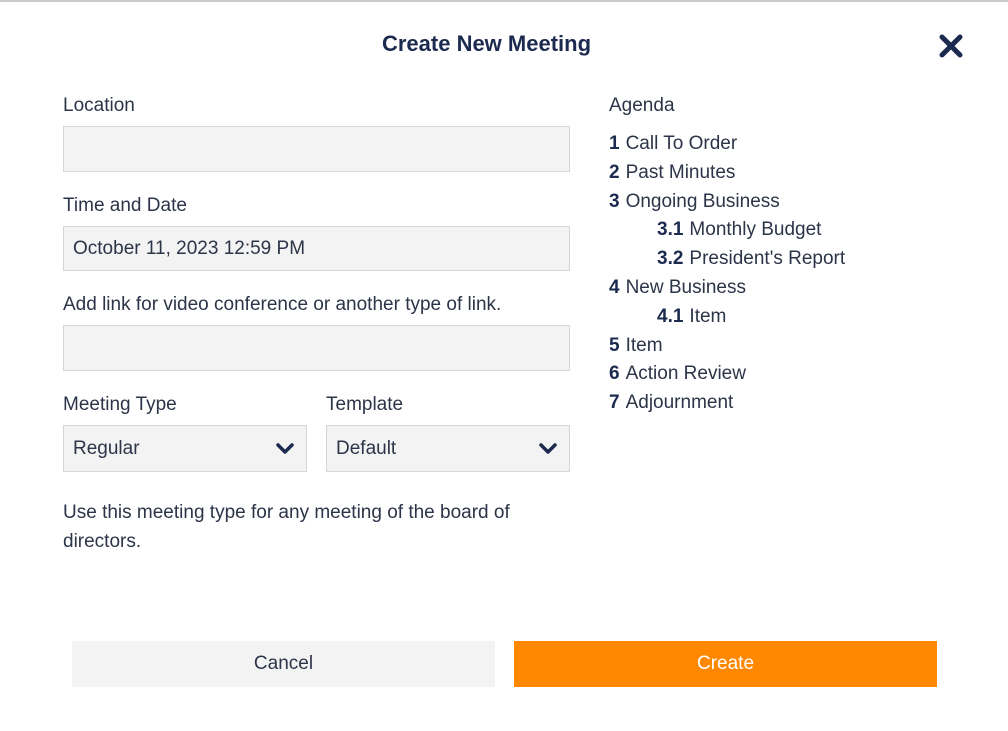 The height and width of the screenshot is (731, 1008). I want to click on agenda-subitem: 4.1 Item, so click(692, 316).